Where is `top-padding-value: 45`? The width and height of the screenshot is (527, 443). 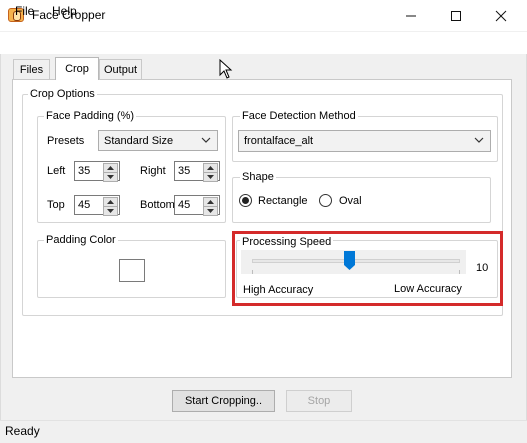
top-padding-value: 45 is located at coordinates (84, 205).